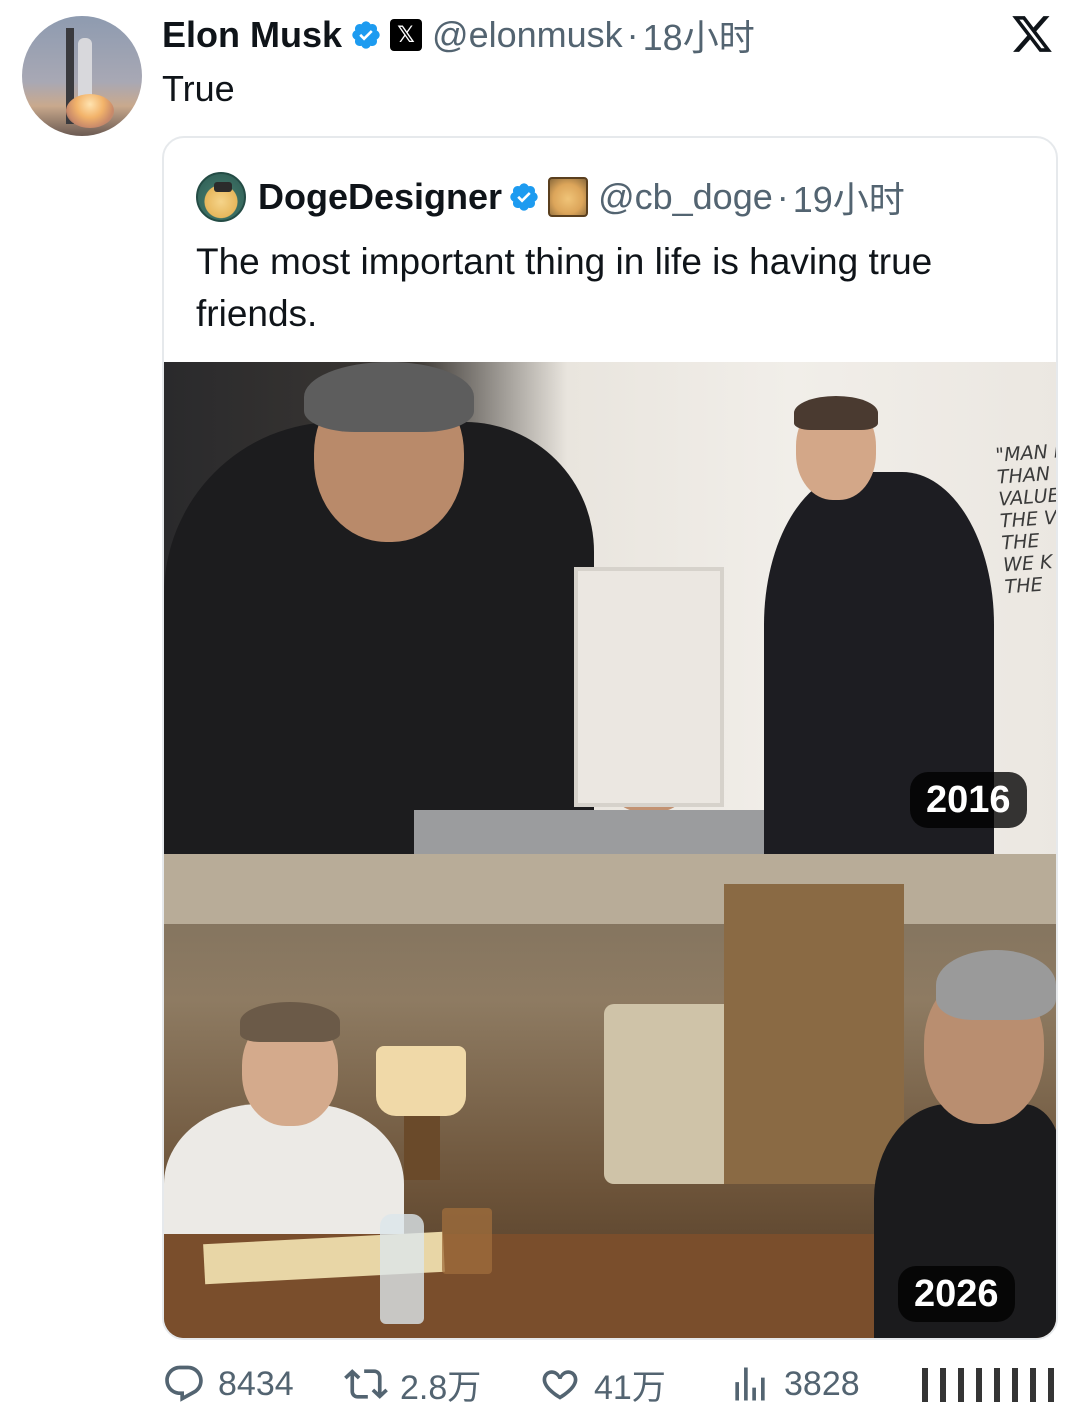 The height and width of the screenshot is (1424, 1080). I want to click on quoted-author-handle: @cb_doge, so click(685, 197).